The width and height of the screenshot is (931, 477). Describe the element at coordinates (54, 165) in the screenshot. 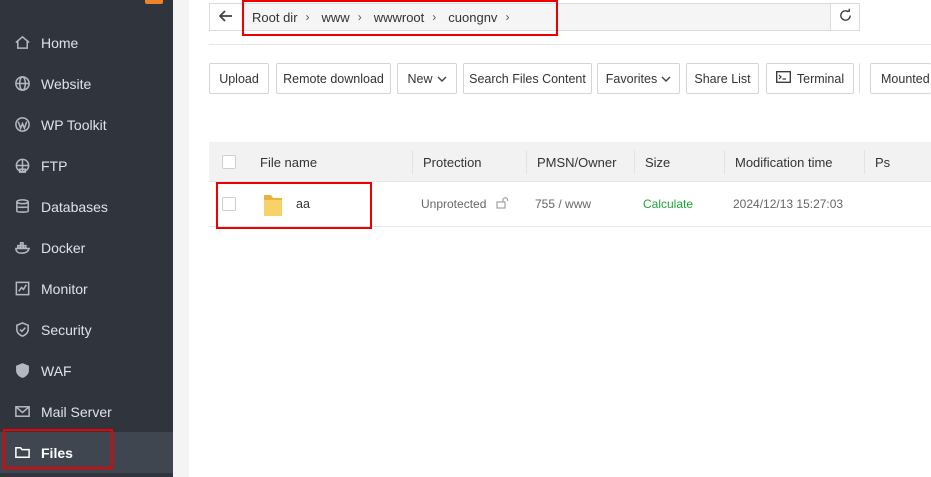

I see `sidebar-item-label: FTP` at that location.